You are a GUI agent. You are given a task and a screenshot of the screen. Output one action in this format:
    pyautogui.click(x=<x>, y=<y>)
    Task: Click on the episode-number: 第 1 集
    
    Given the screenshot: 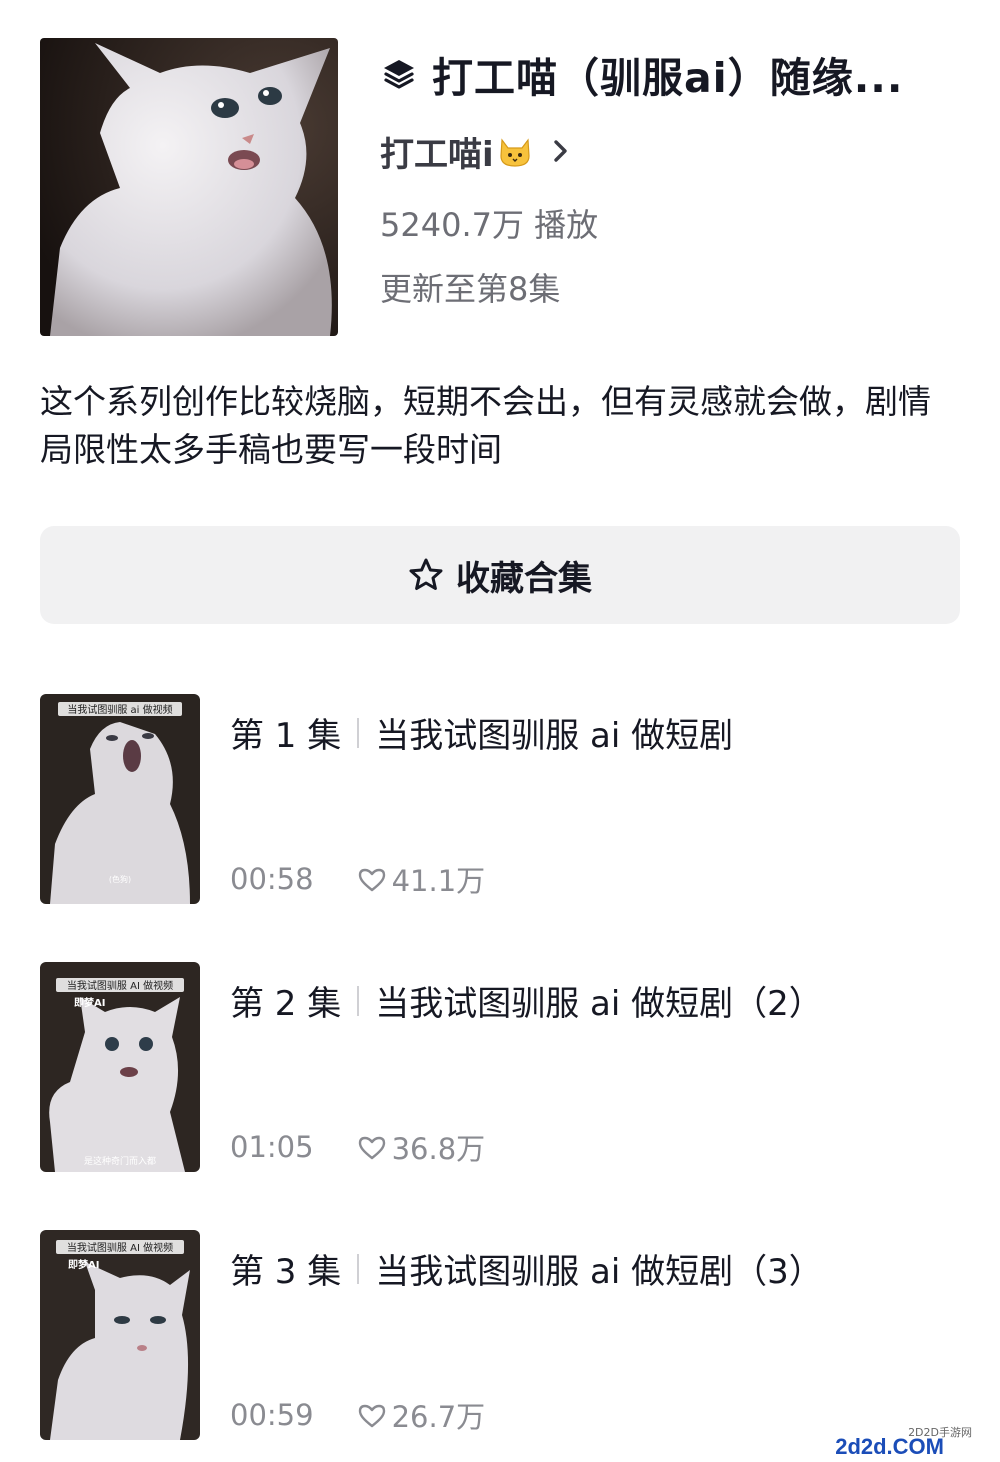 What is the action you would take?
    pyautogui.click(x=286, y=736)
    